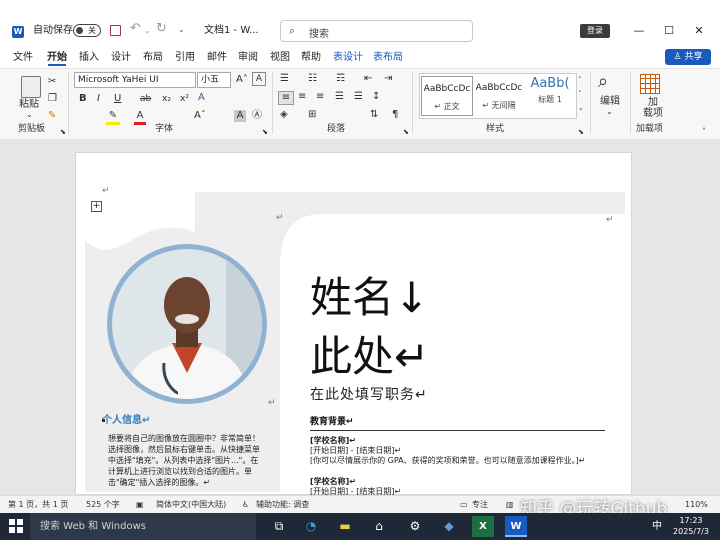 The width and height of the screenshot is (720, 540). Describe the element at coordinates (609, 112) in the screenshot. I see `editing-dropdown-icon: ⌄` at that location.